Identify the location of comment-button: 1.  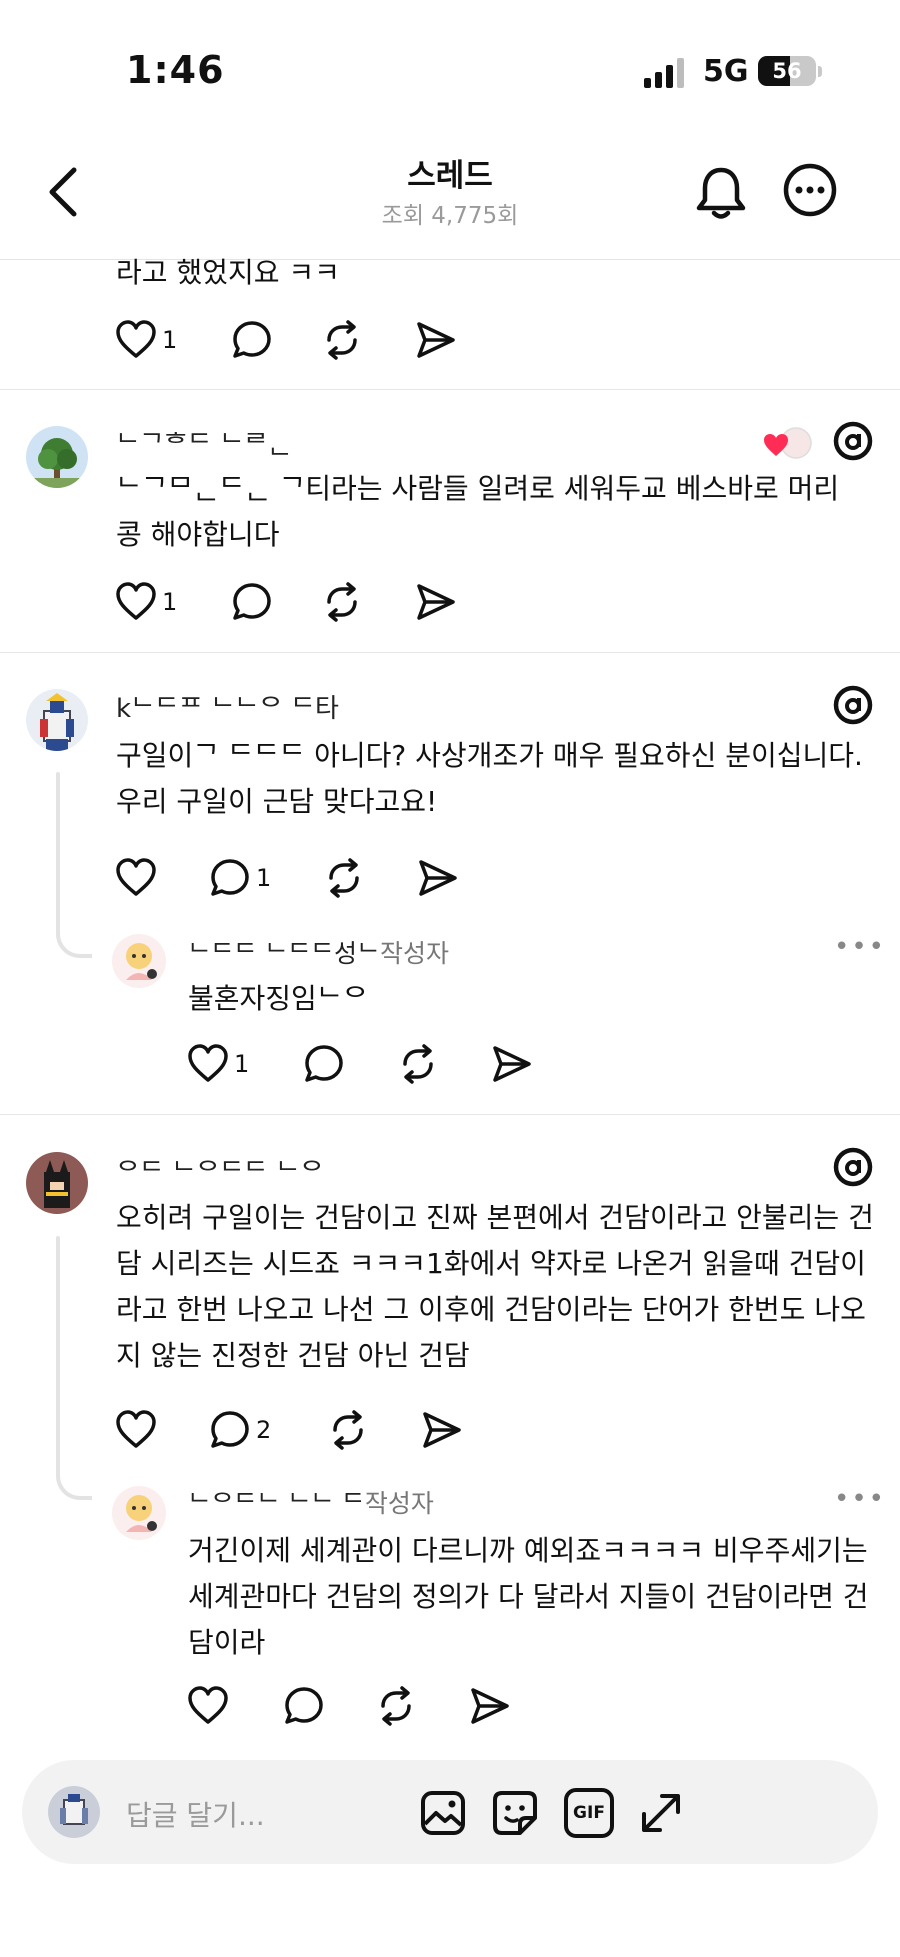
(239, 878).